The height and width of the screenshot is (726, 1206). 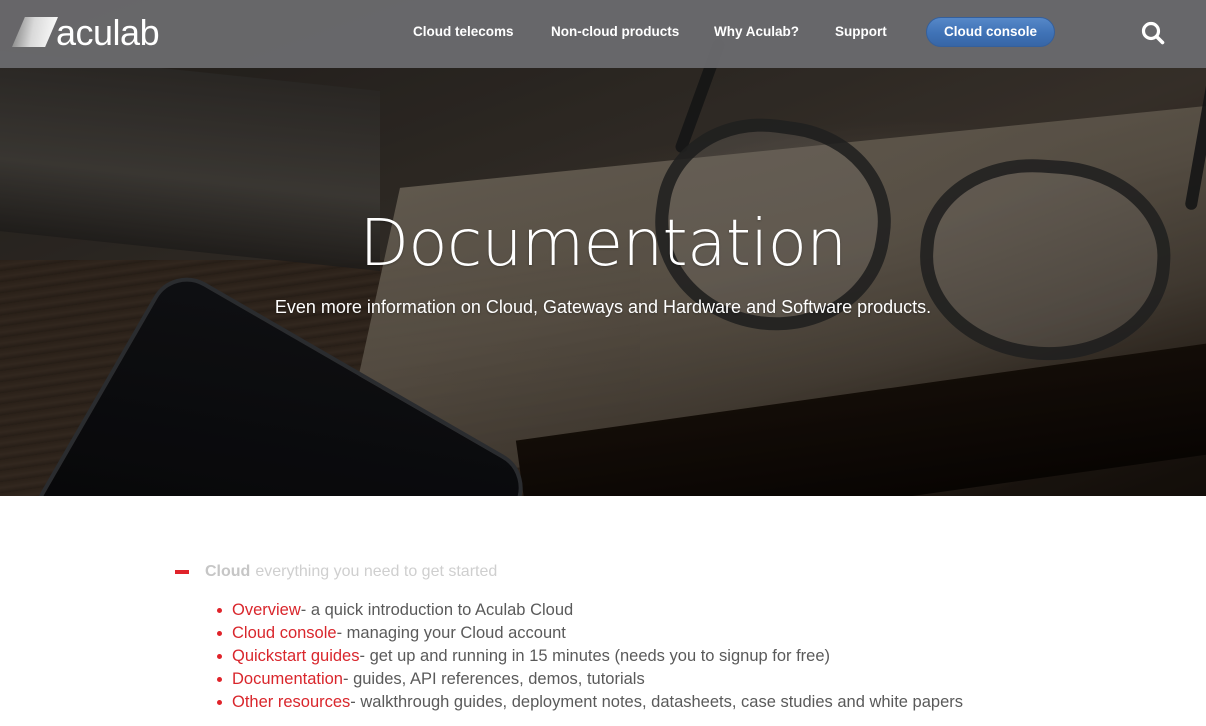 I want to click on nav-non-cloud-products: Non-cloud products, so click(x=615, y=32).